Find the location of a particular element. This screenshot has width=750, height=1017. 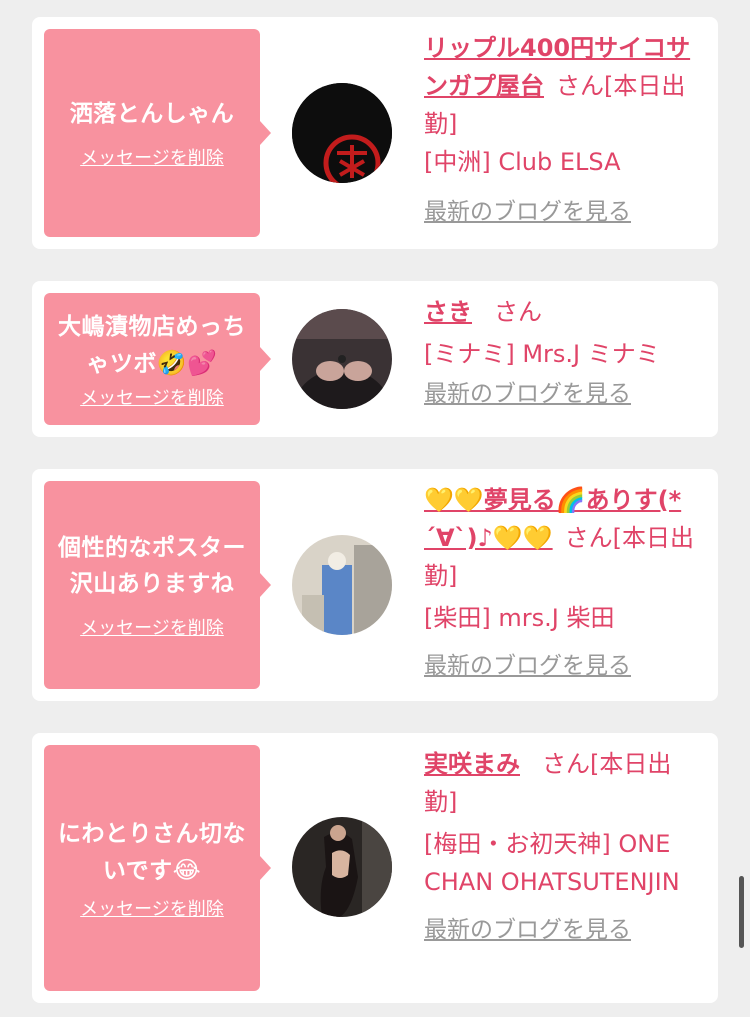

shop-name: [梅田・お初天神] ONE CHAN OHATSUTENJIN is located at coordinates (552, 863).